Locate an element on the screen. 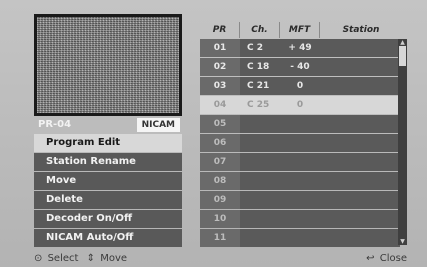 The width and height of the screenshot is (427, 267). cell-ch: C 25 is located at coordinates (260, 105).